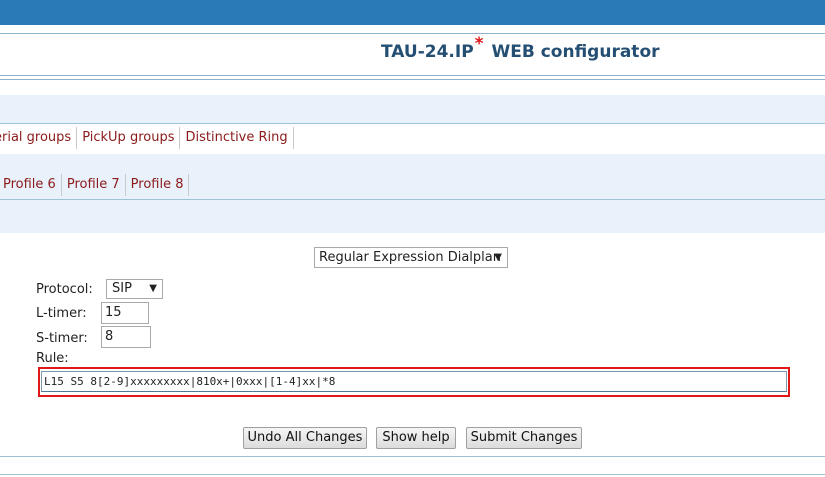  I want to click on rule-label: Rule:, so click(52, 358).